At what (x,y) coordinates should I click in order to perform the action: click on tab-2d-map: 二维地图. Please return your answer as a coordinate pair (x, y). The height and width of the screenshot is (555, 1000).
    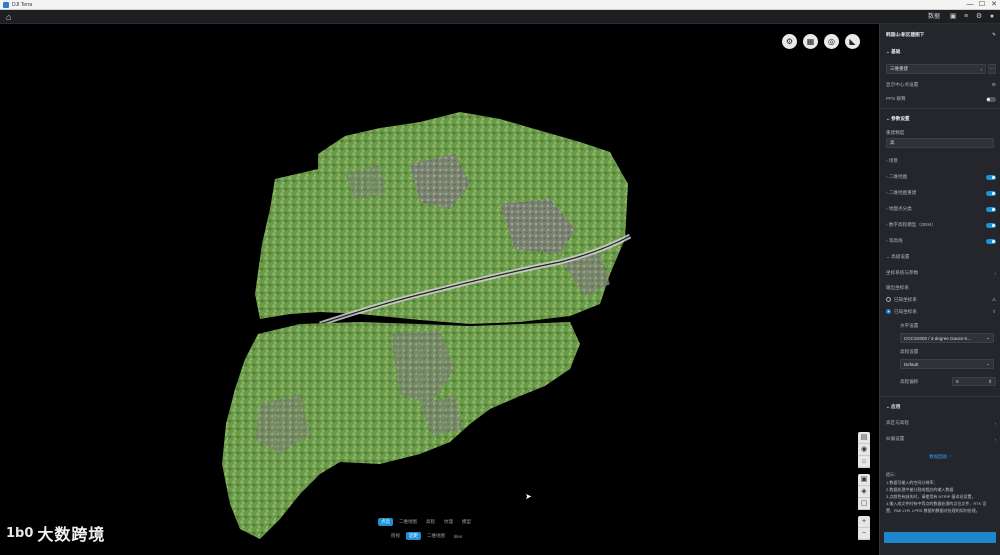
    Looking at the image, I should click on (408, 522).